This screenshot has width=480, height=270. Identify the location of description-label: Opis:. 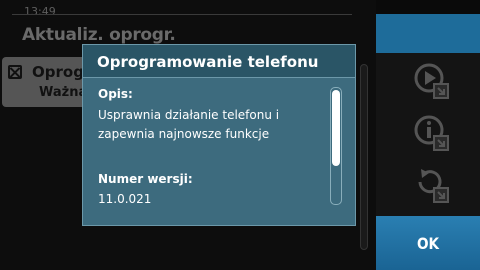
(115, 94).